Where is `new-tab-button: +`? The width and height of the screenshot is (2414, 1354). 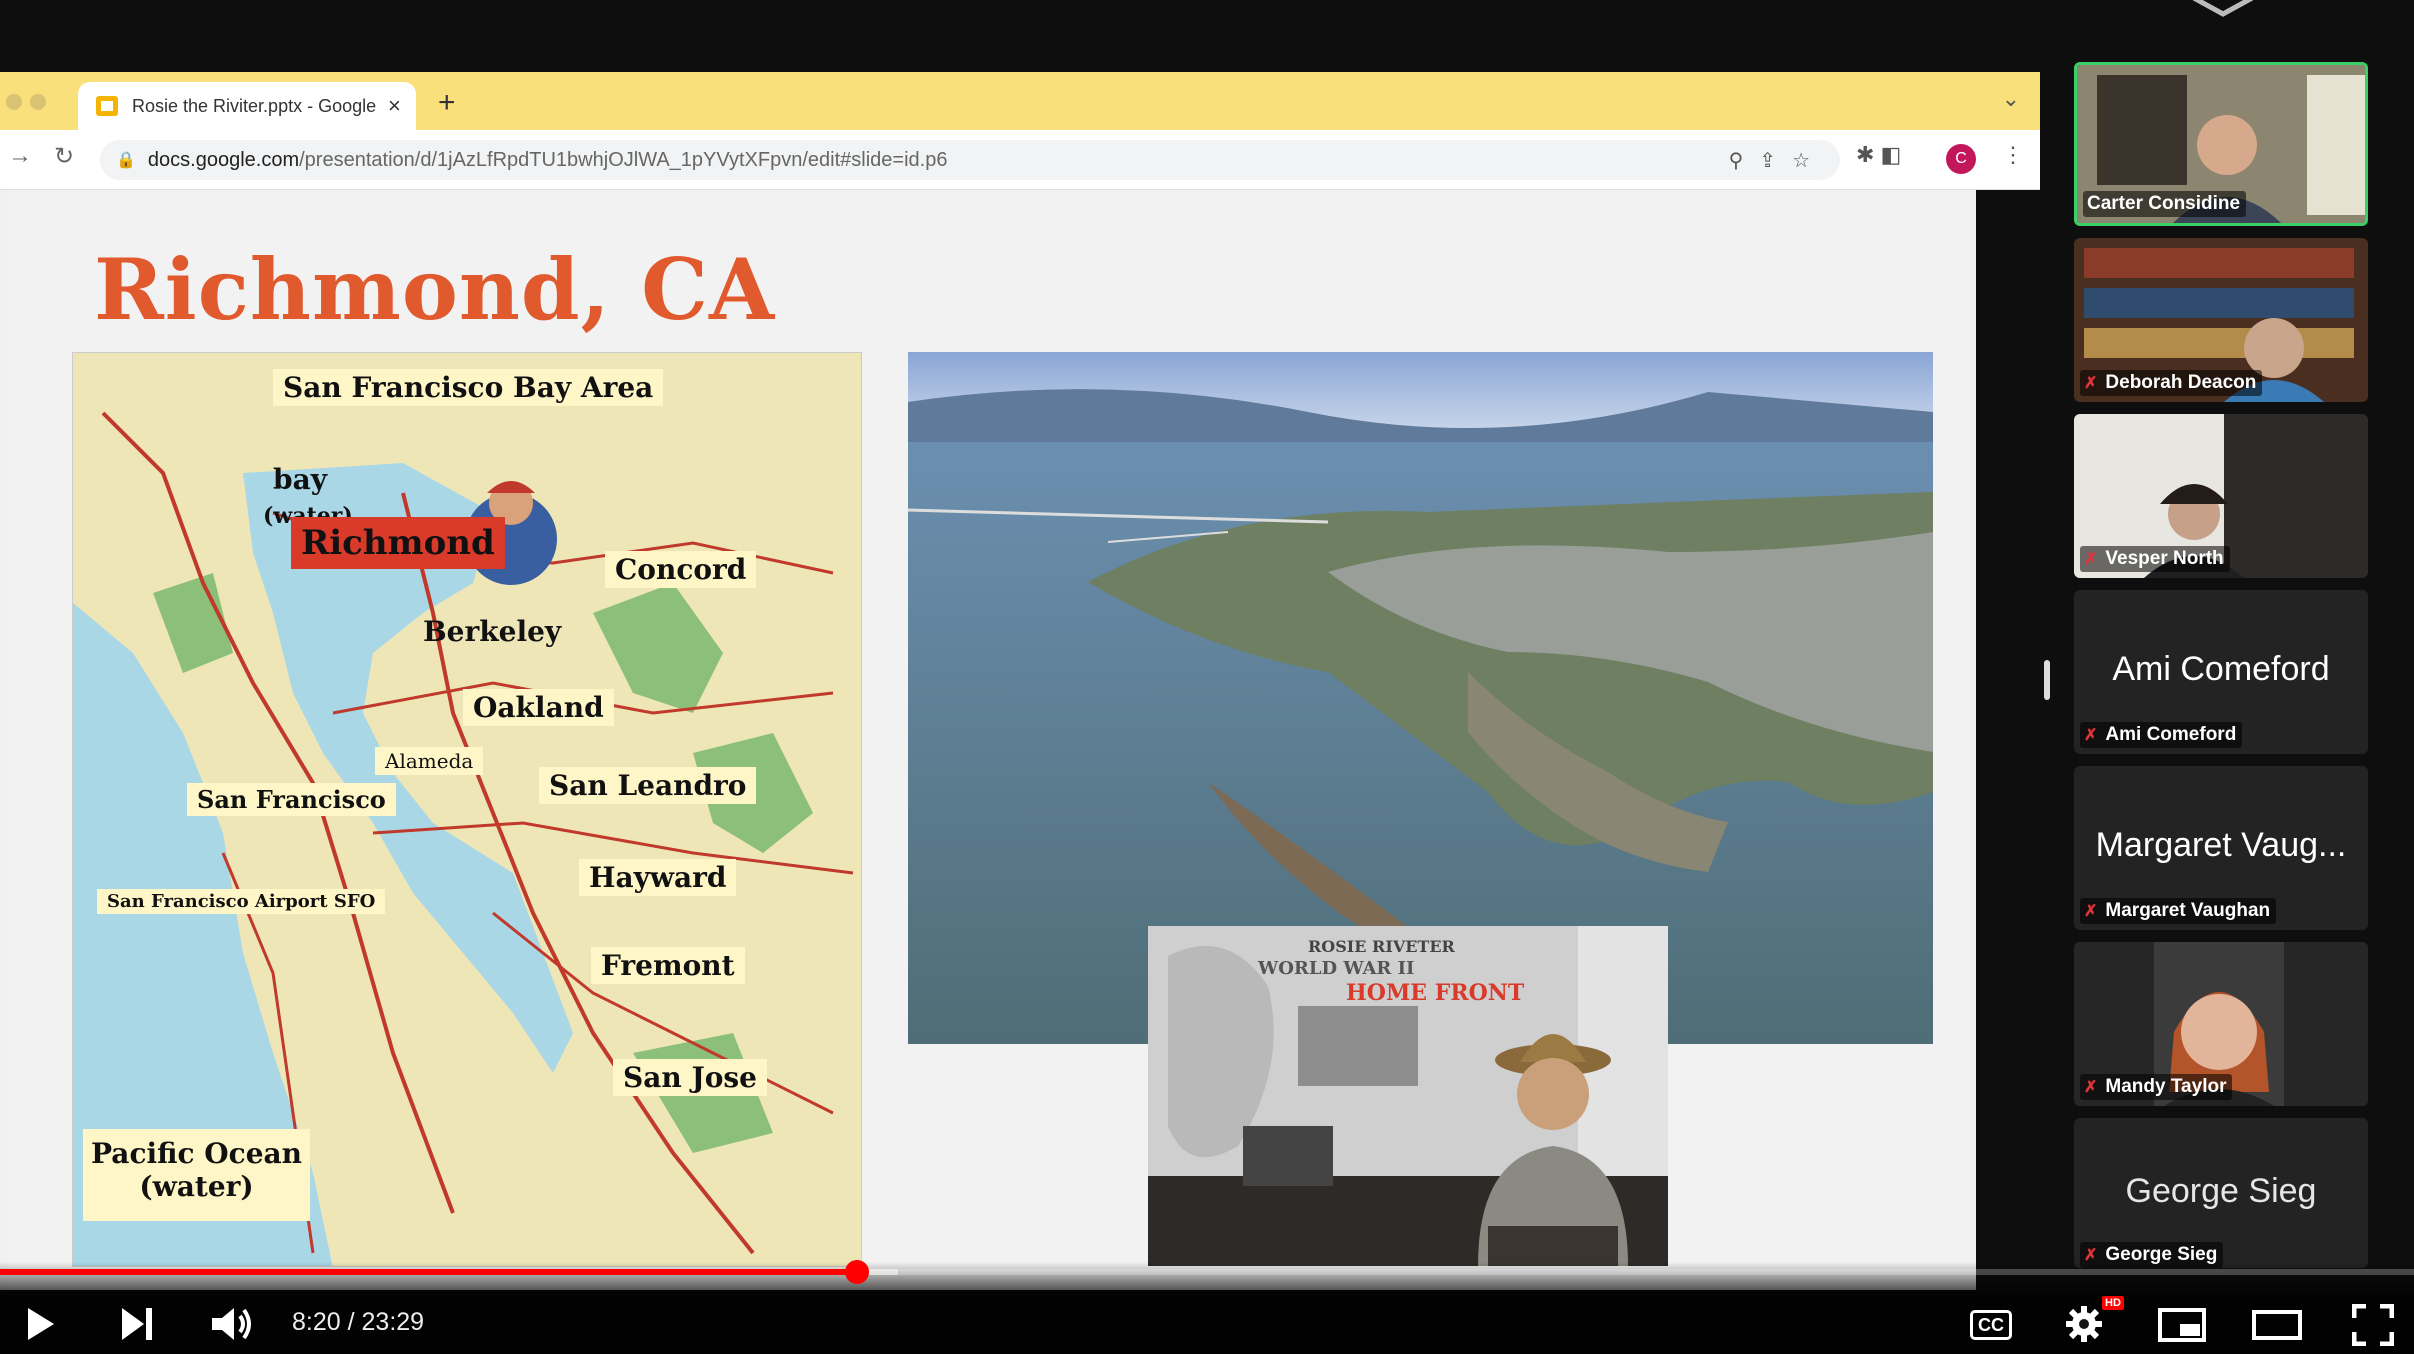
new-tab-button: + is located at coordinates (447, 103).